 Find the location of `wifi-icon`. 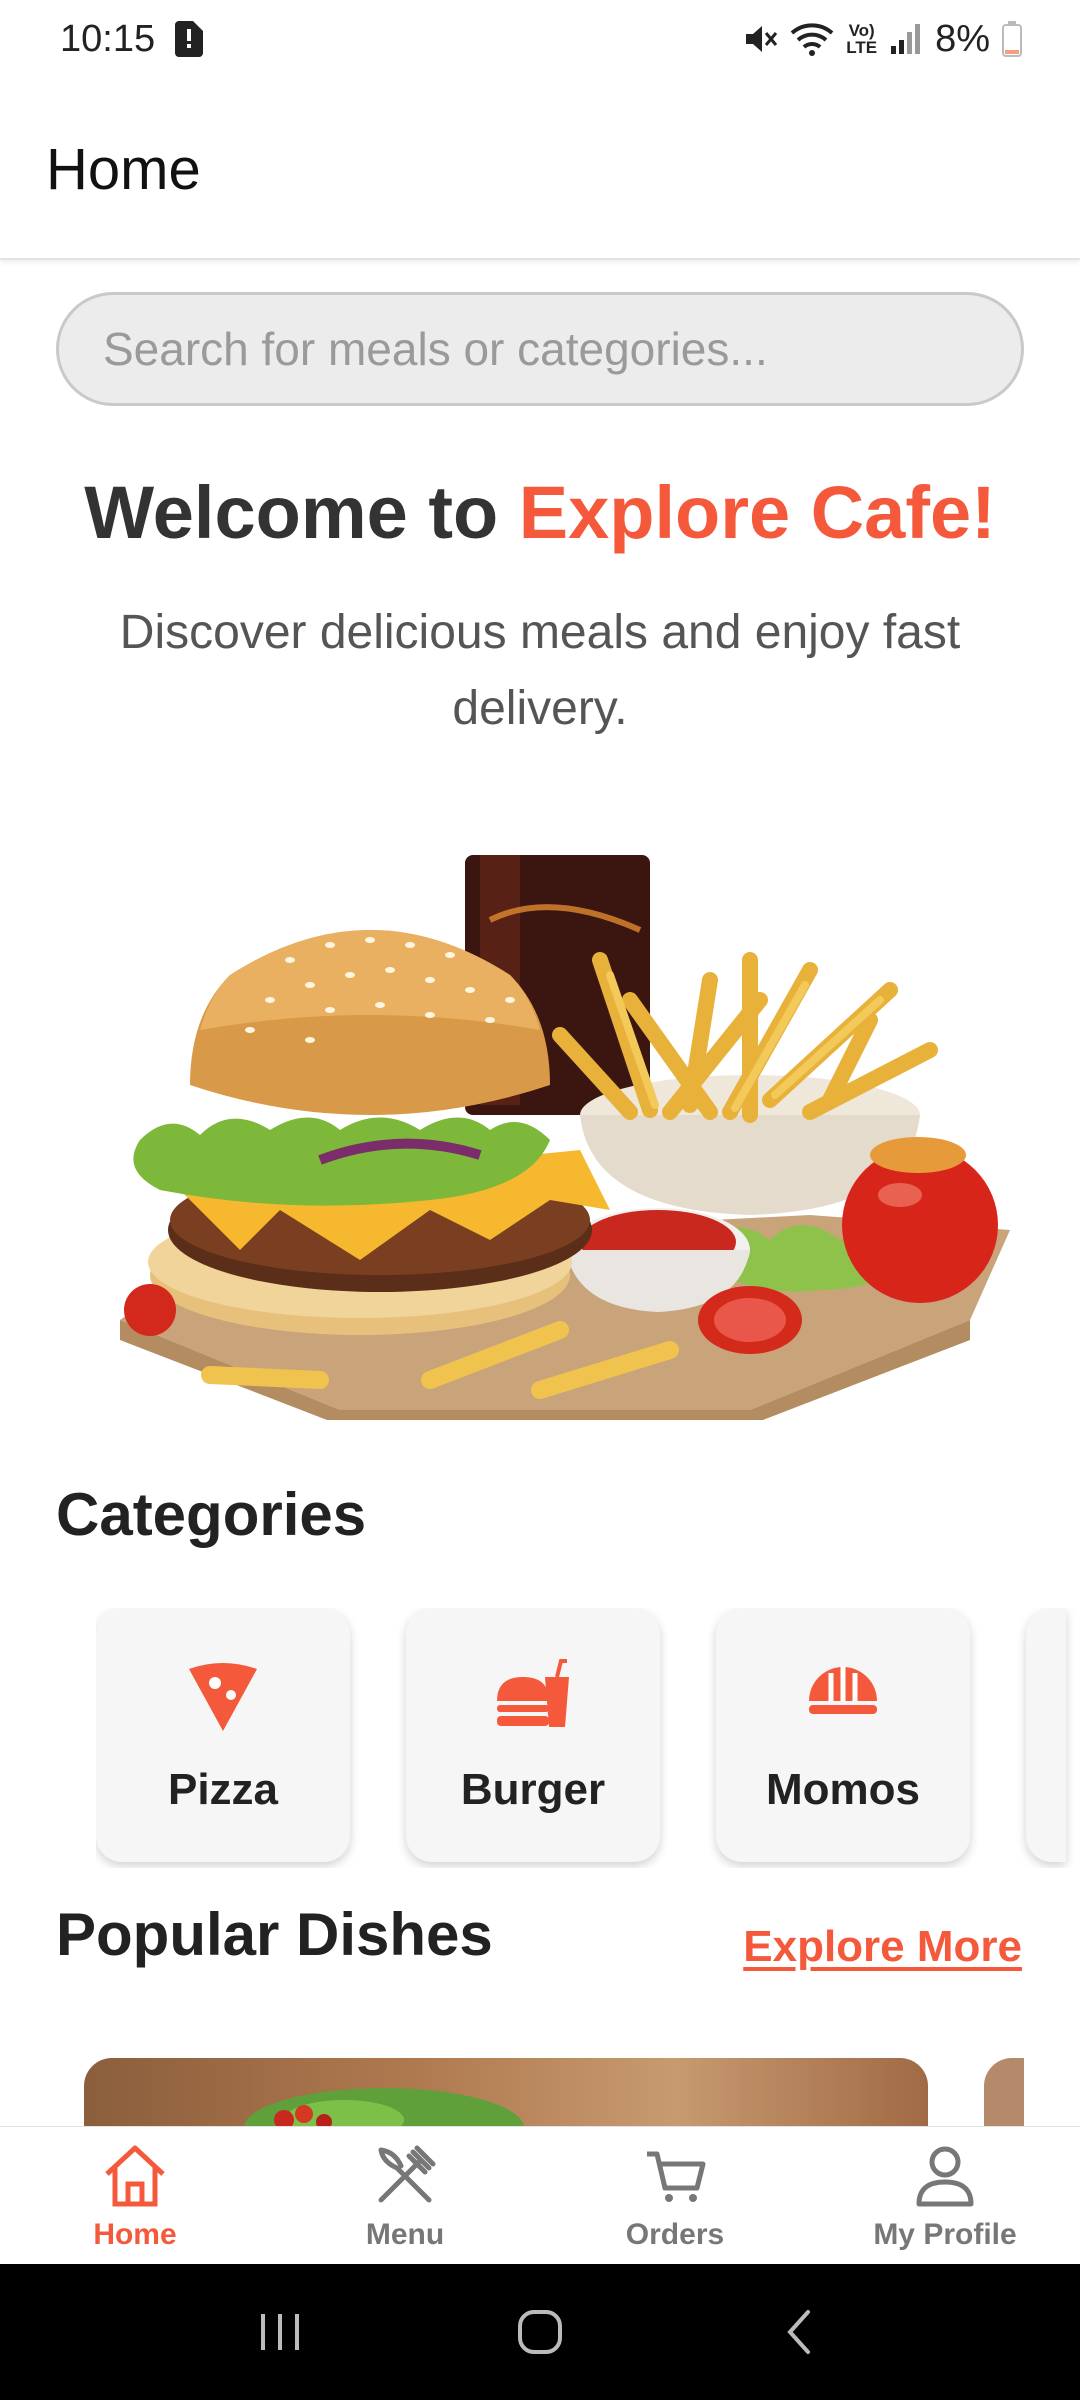

wifi-icon is located at coordinates (812, 39).